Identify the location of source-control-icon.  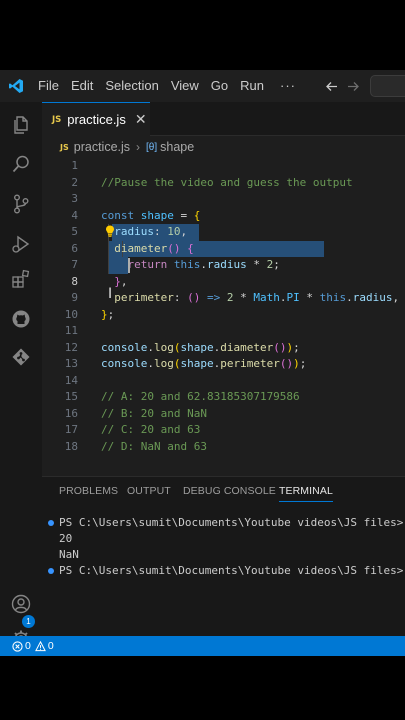
(21, 204).